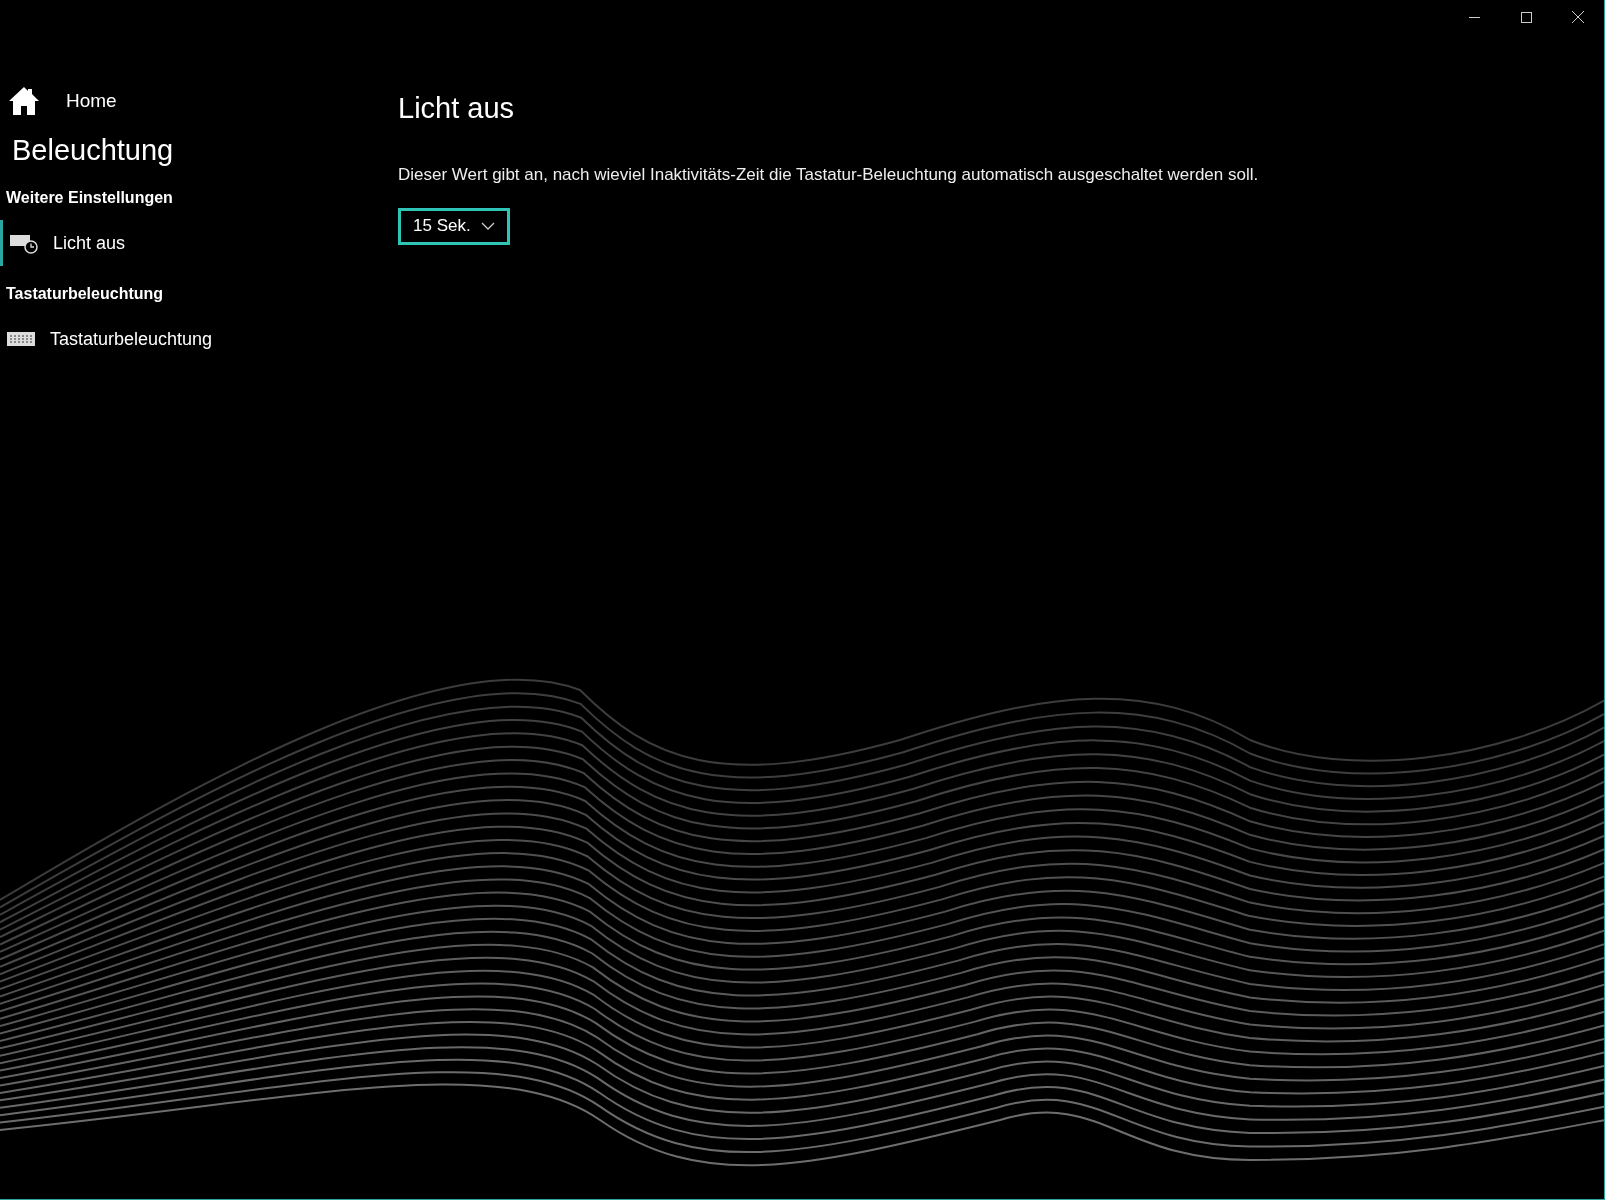 The width and height of the screenshot is (1605, 1200). I want to click on timeout-dropdown: 15 Sek., so click(454, 226).